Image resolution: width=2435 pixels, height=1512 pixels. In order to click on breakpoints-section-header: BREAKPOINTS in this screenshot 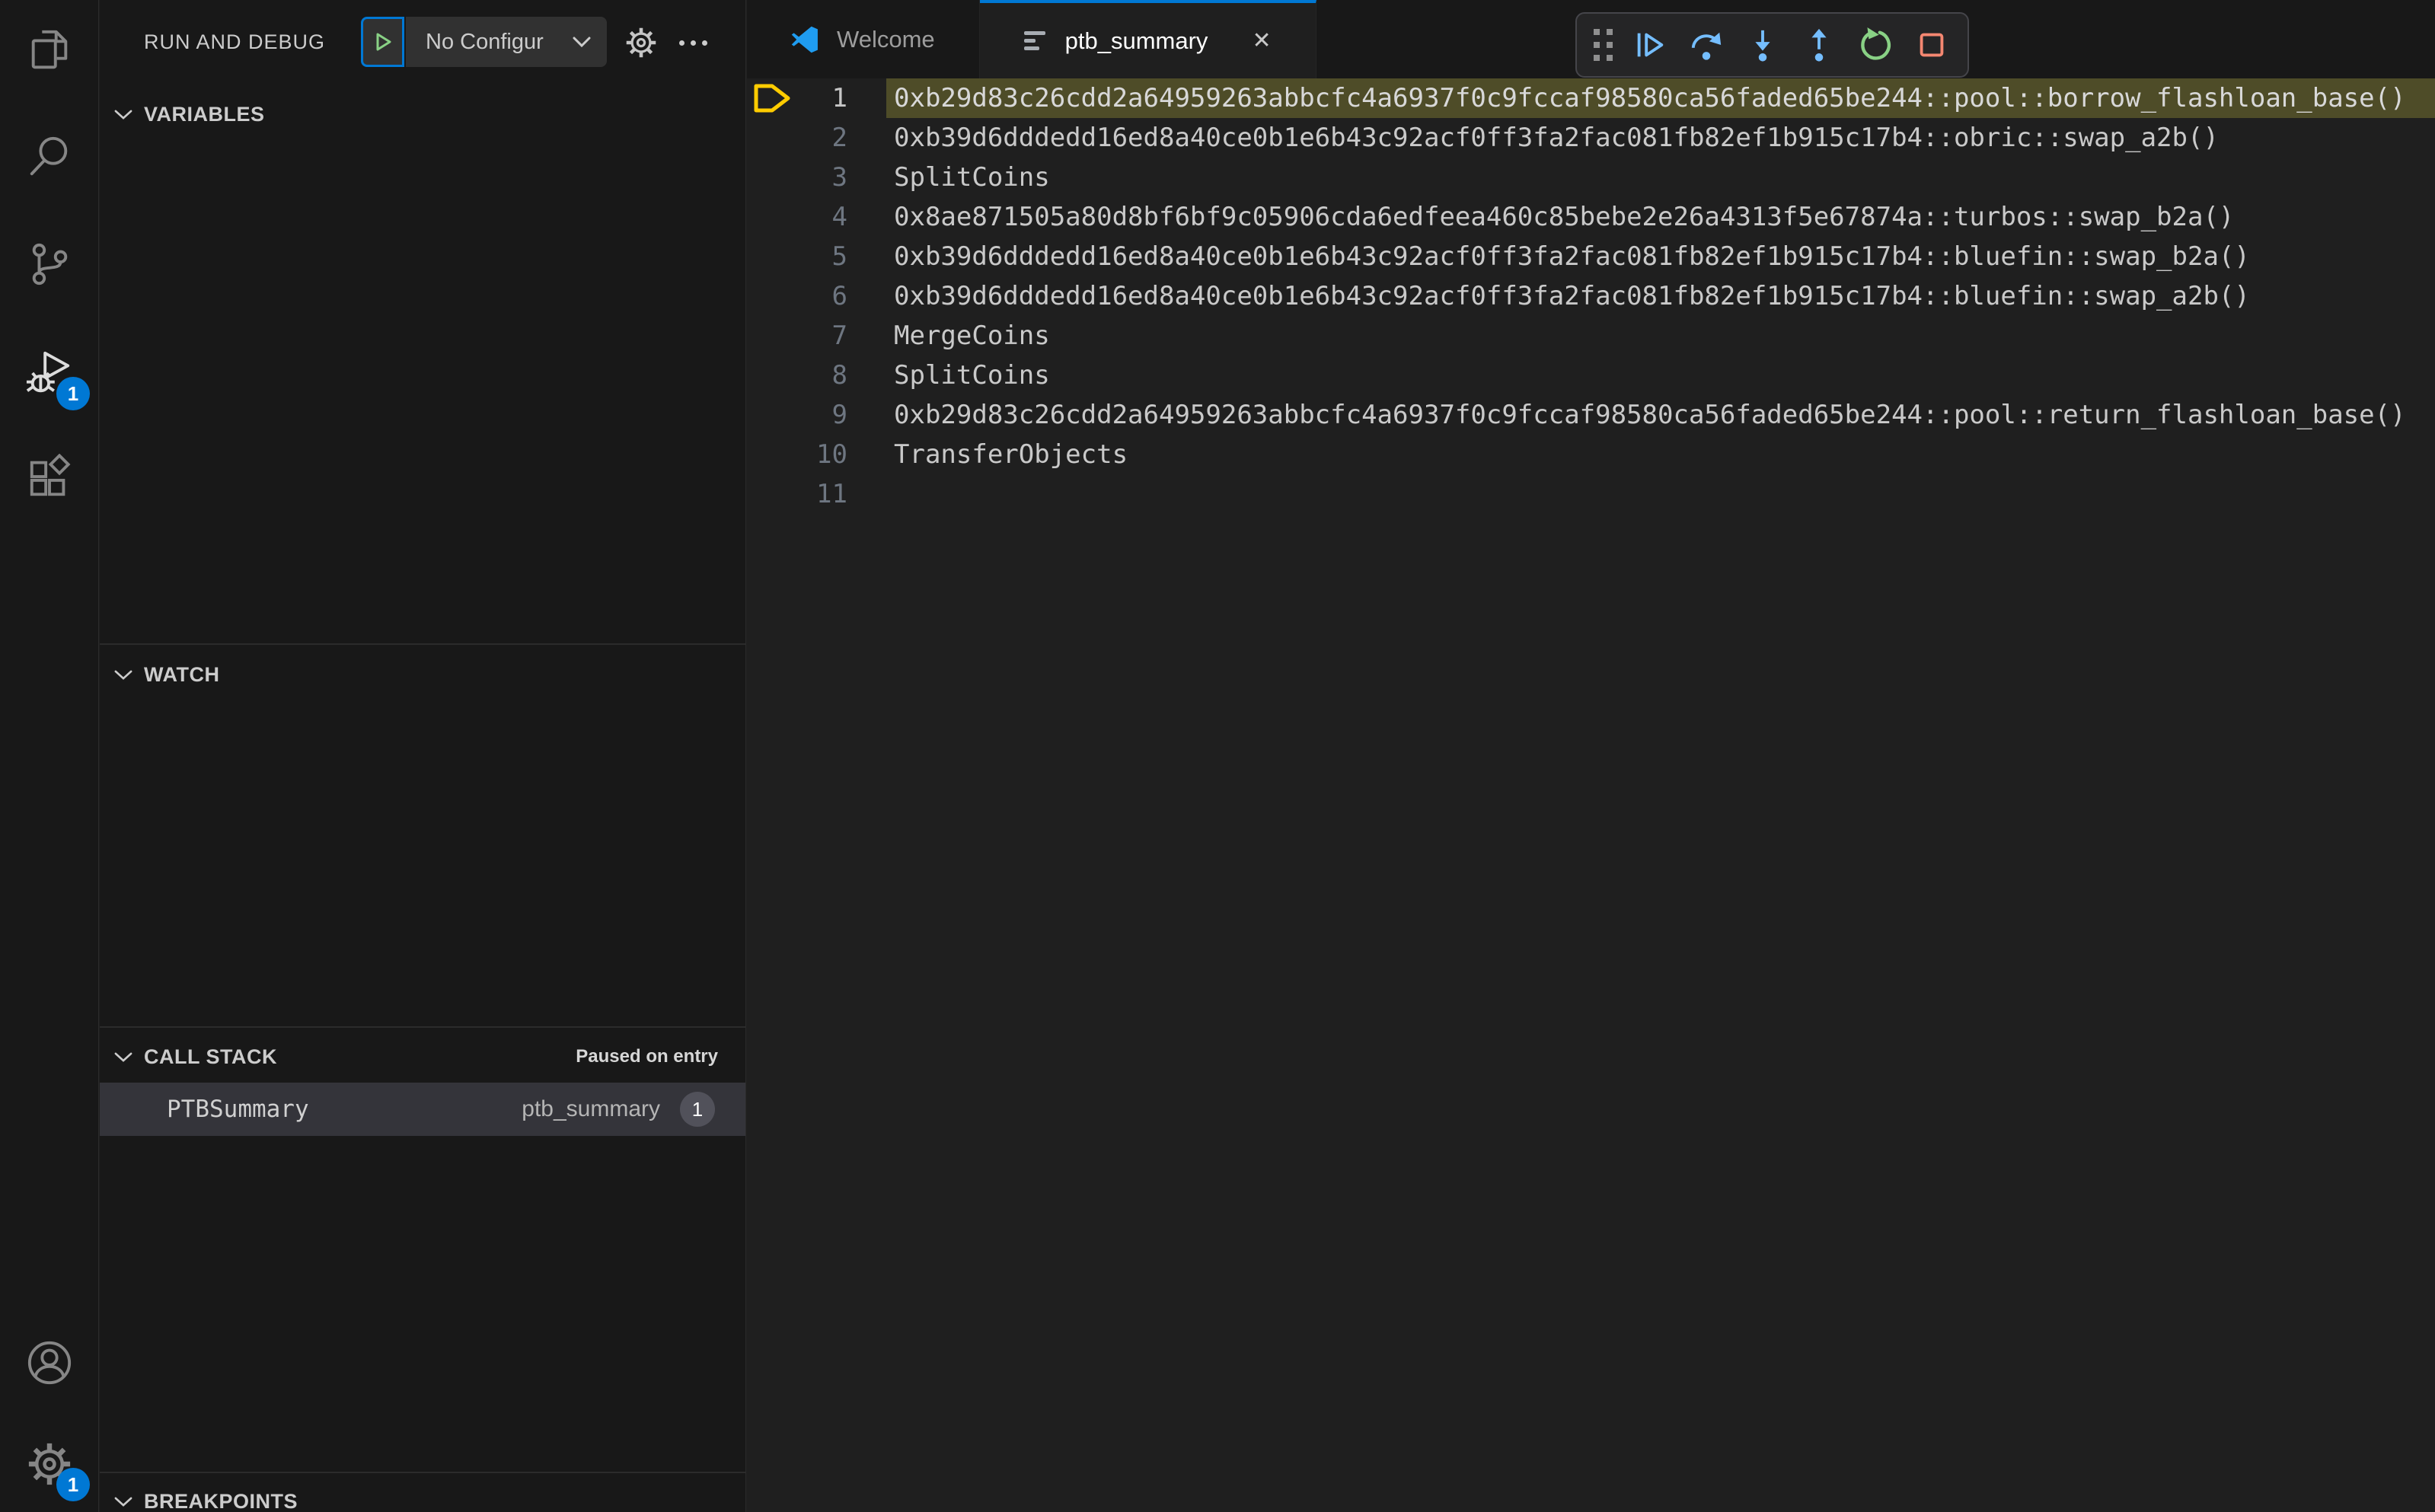, I will do `click(422, 1495)`.